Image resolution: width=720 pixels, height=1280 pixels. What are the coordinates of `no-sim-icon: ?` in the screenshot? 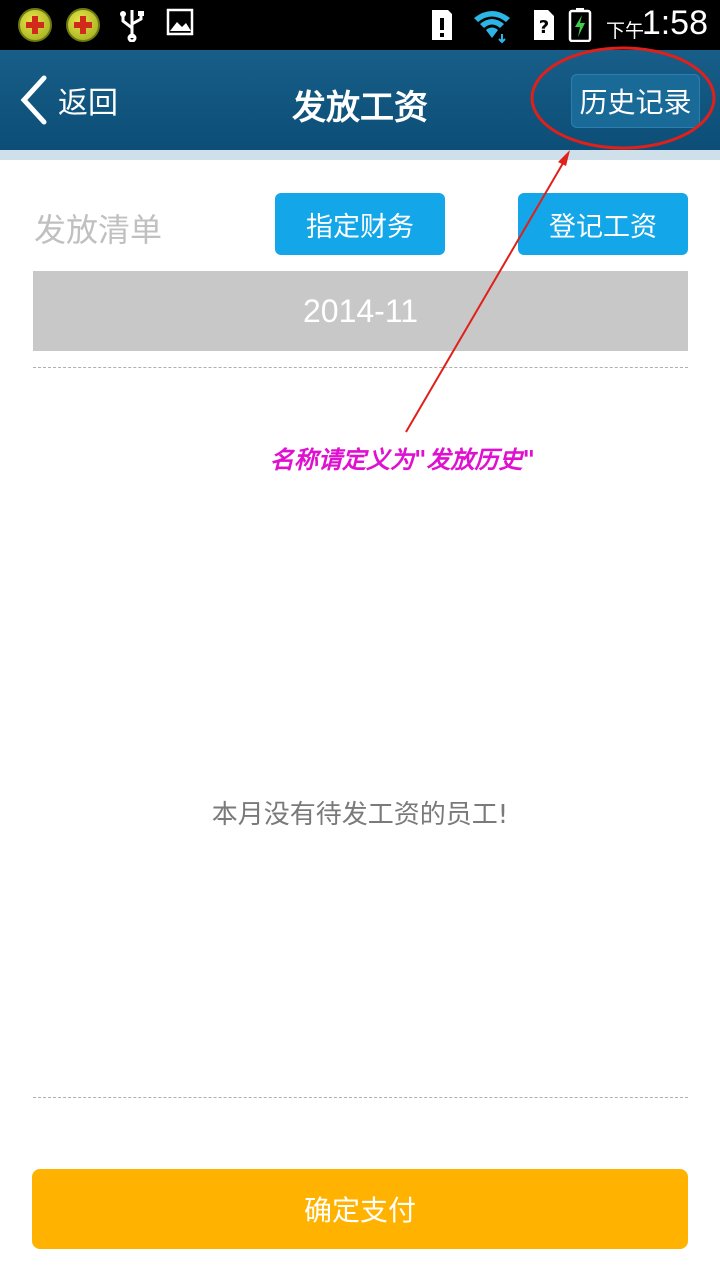 It's located at (544, 25).